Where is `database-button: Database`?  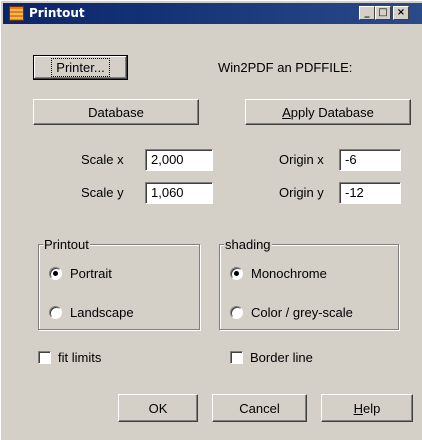 database-button: Database is located at coordinates (116, 112).